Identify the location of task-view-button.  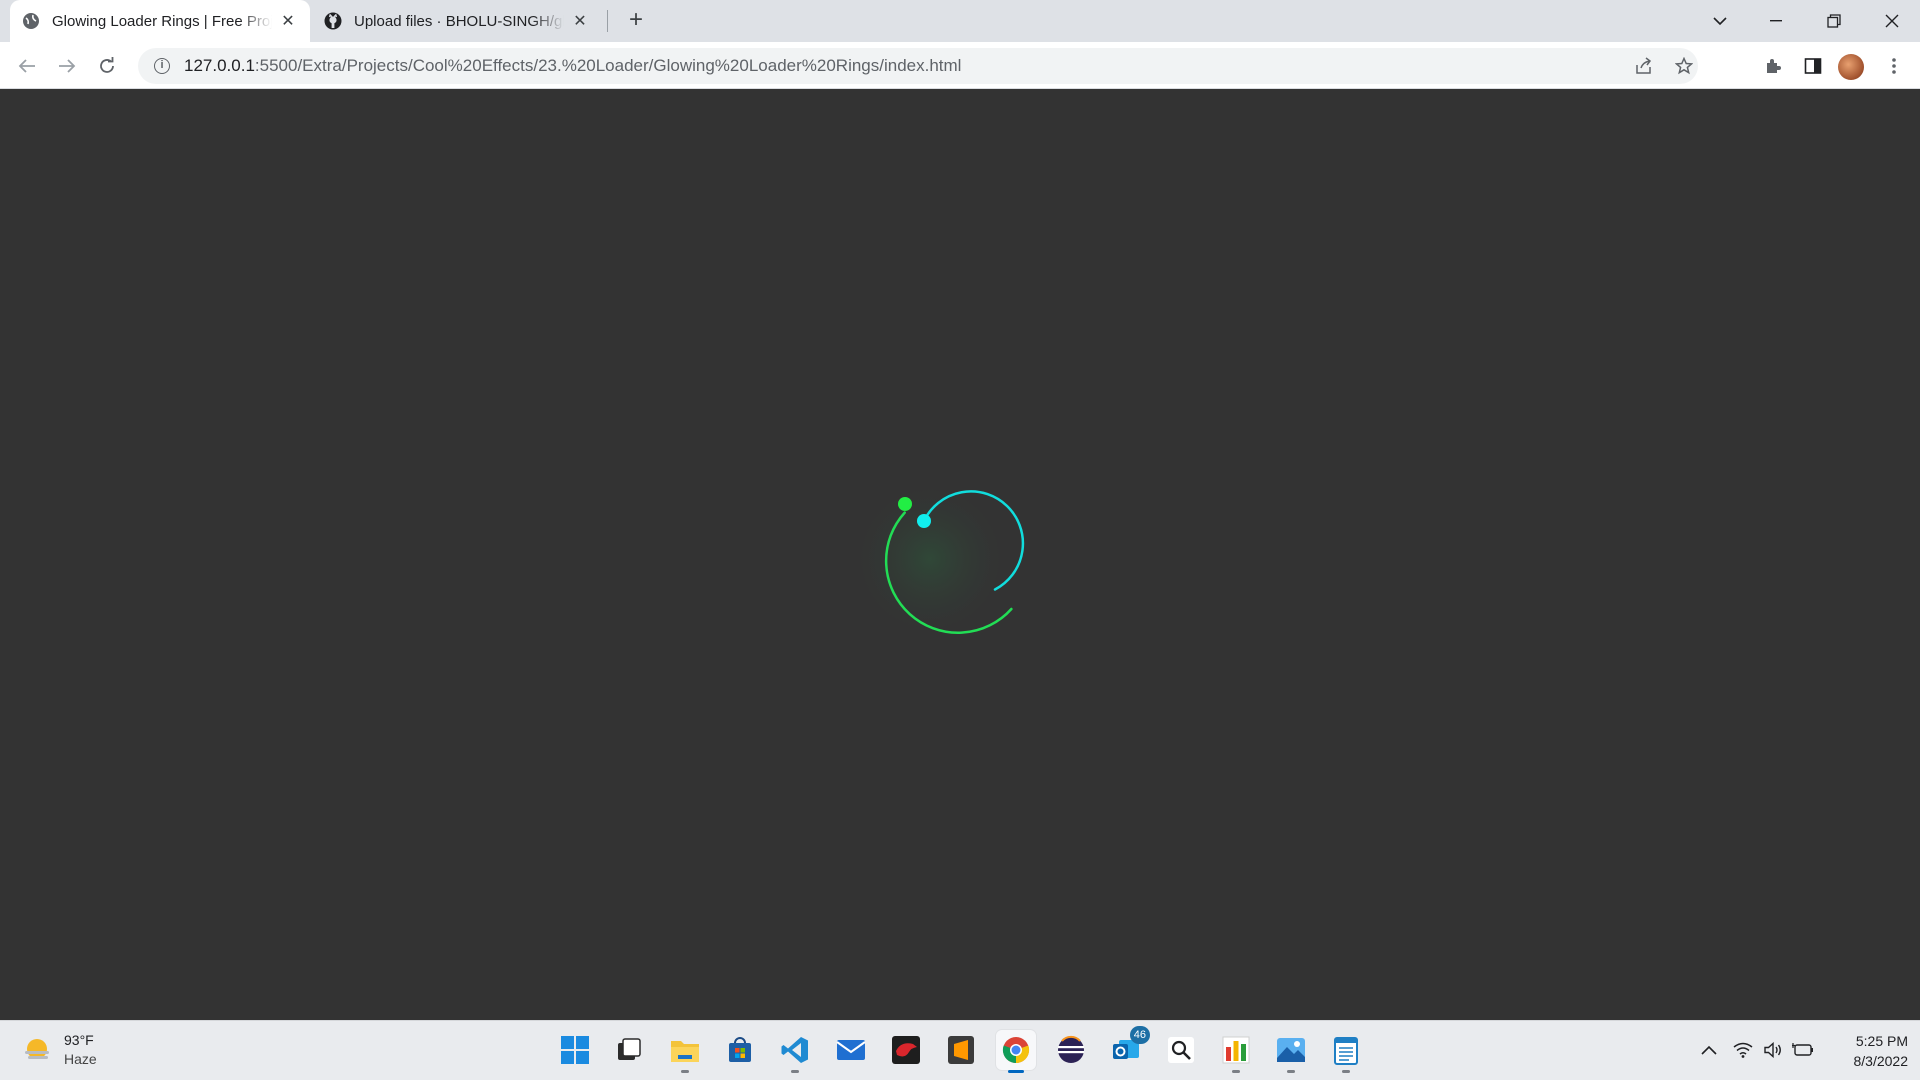
(629, 1050).